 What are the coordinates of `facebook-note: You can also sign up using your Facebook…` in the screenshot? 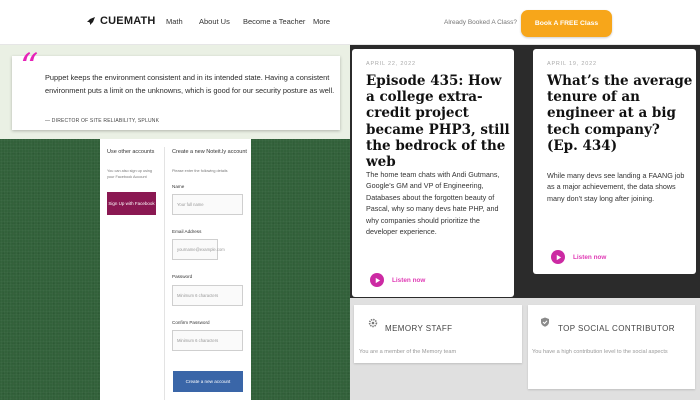 It's located at (130, 174).